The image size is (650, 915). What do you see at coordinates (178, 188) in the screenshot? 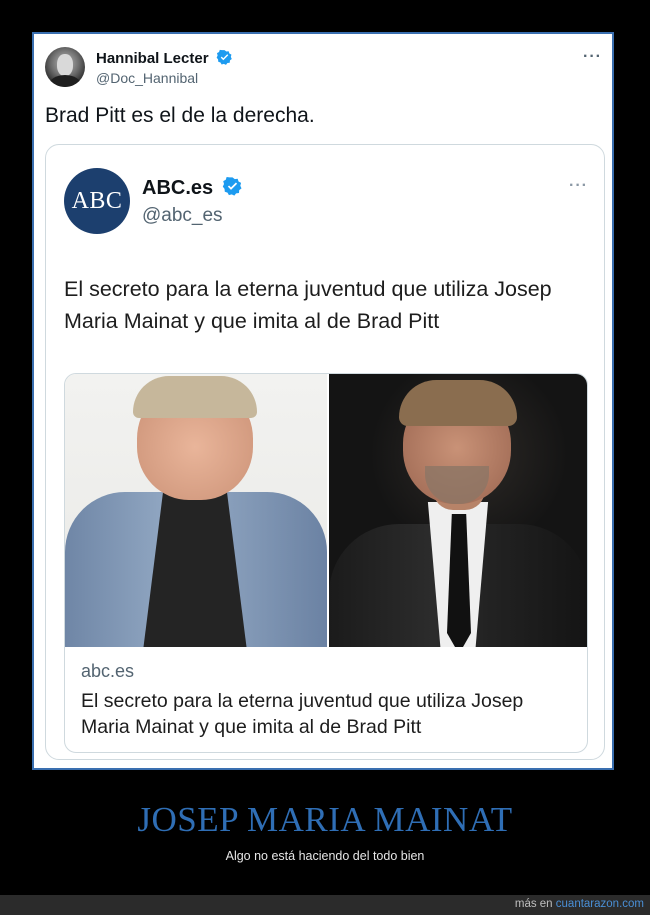
I see `quote-author-name-text: ABC.es` at bounding box center [178, 188].